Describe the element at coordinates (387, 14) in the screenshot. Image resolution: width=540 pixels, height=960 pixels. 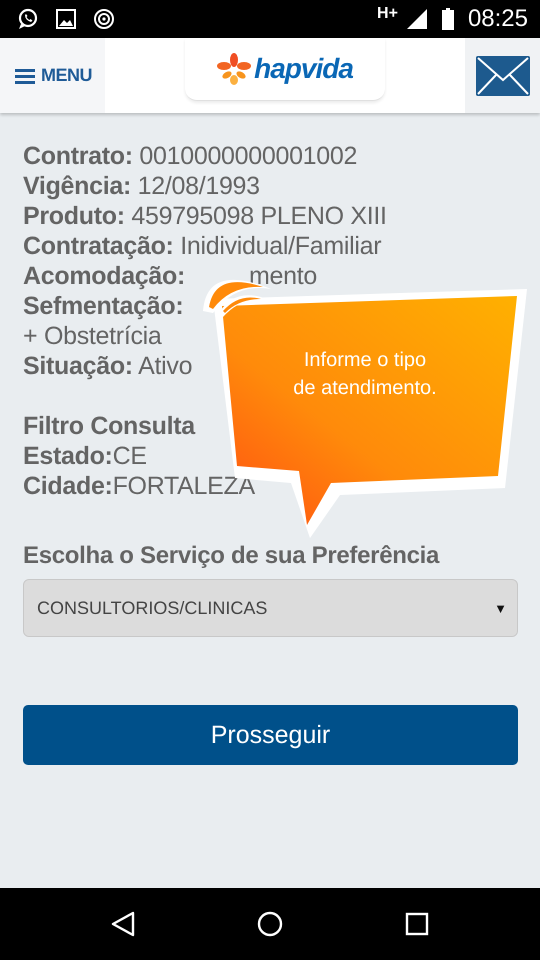
I see `network-type: H+` at that location.